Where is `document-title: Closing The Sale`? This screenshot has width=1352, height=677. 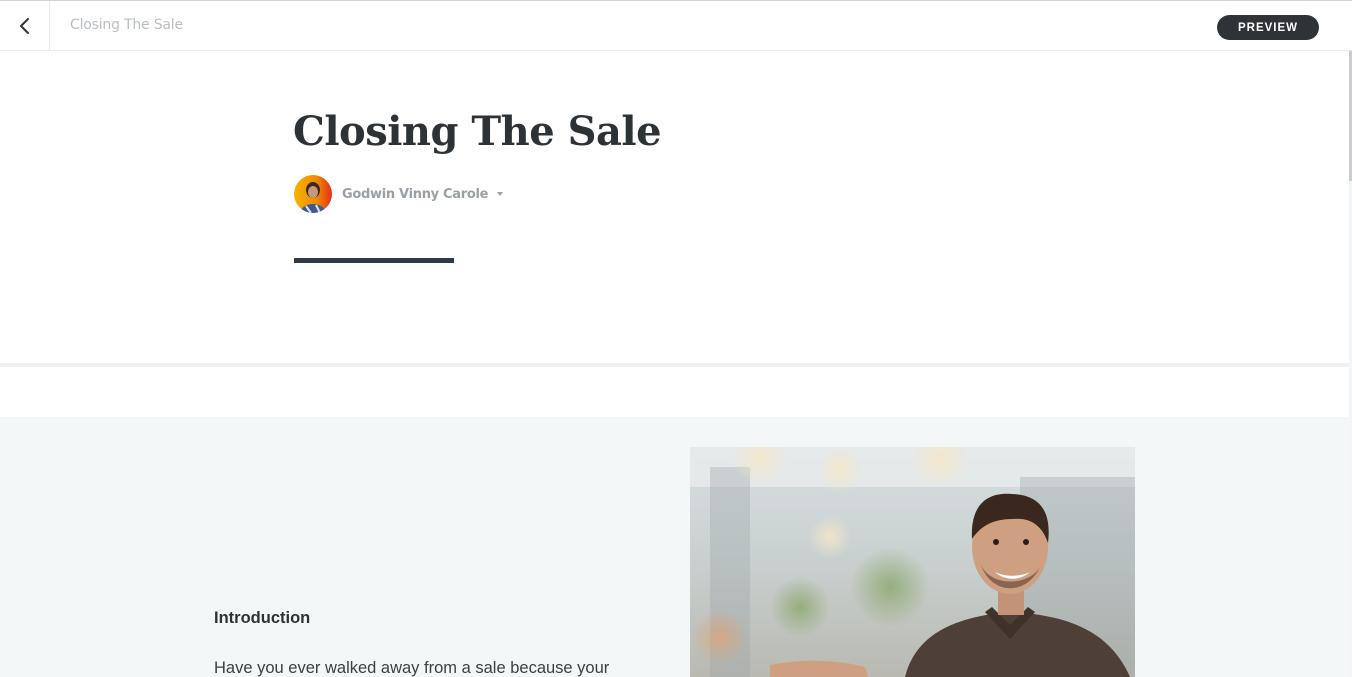 document-title: Closing The Sale is located at coordinates (126, 25).